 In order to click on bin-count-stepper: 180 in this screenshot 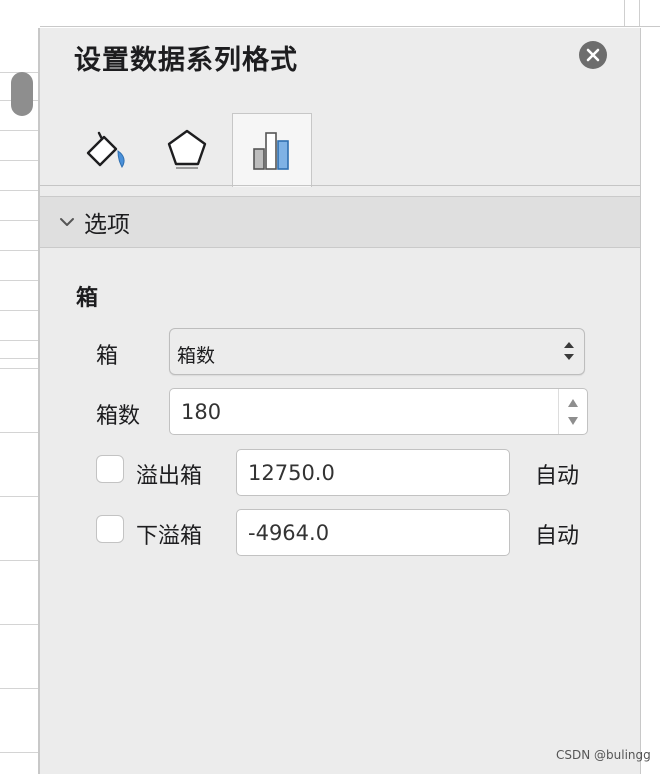, I will do `click(378, 411)`.